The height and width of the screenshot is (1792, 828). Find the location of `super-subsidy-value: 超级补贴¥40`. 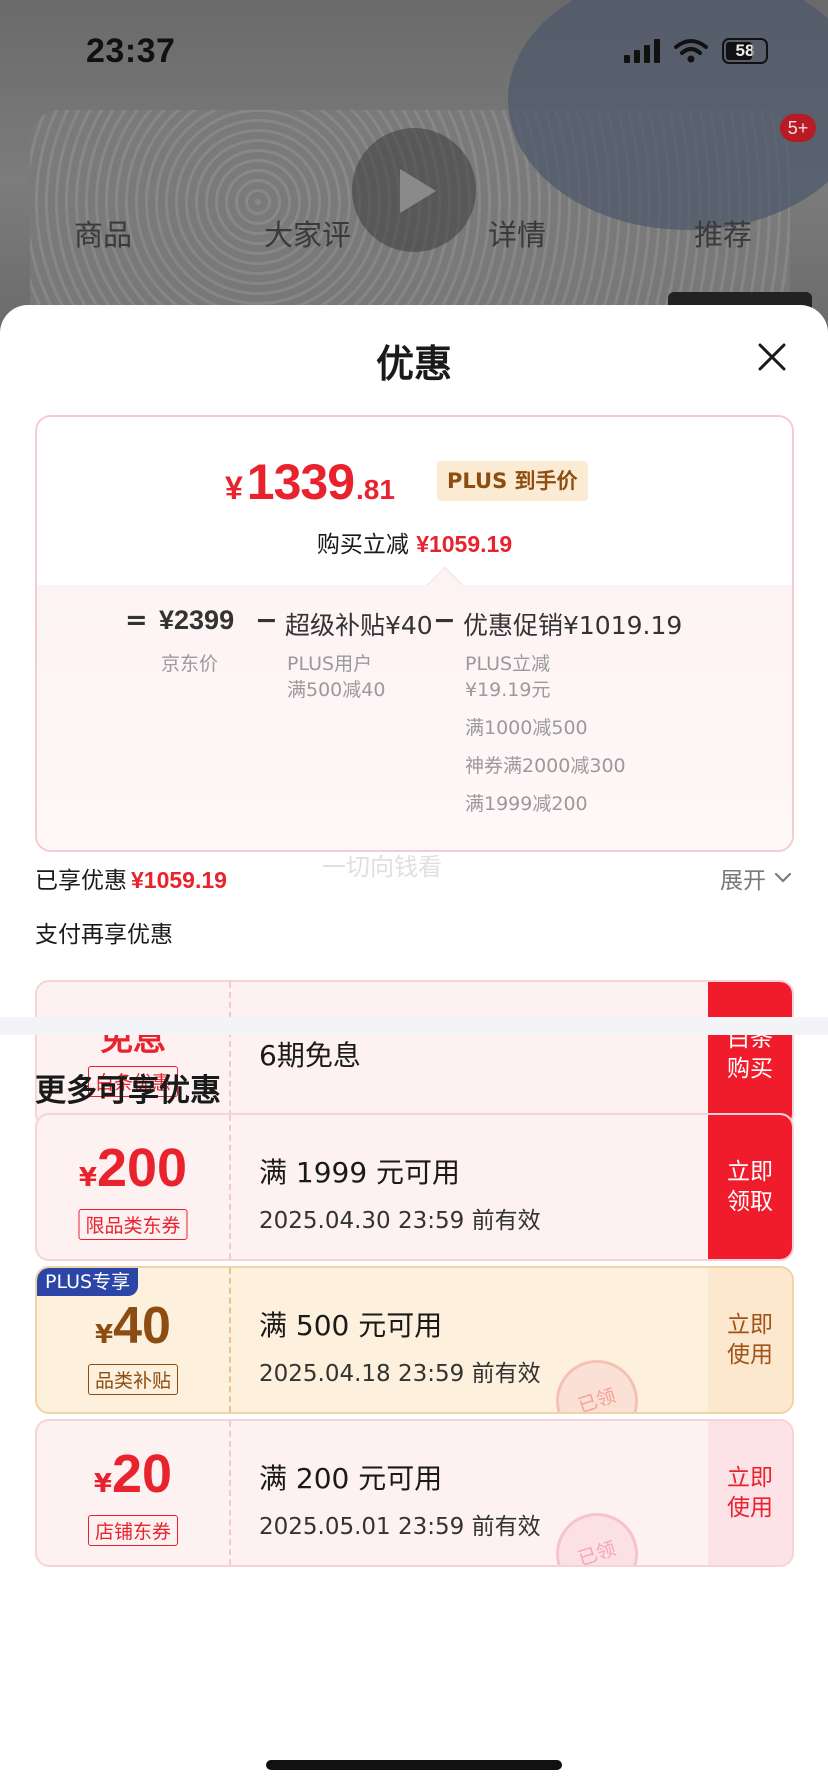

super-subsidy-value: 超级补贴¥40 is located at coordinates (359, 625).